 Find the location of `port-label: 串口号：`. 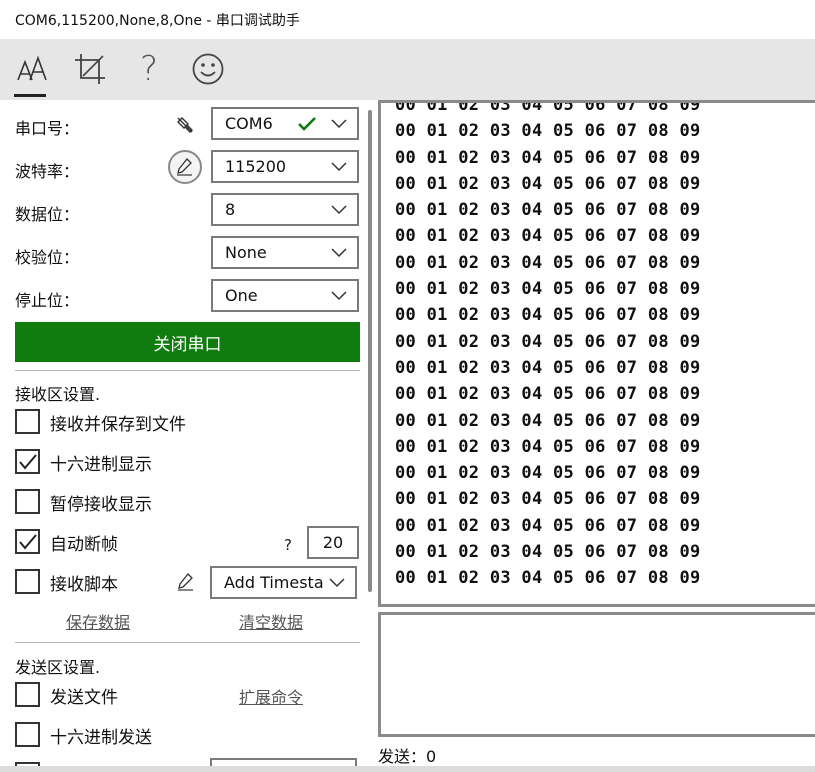

port-label: 串口号： is located at coordinates (47, 128).